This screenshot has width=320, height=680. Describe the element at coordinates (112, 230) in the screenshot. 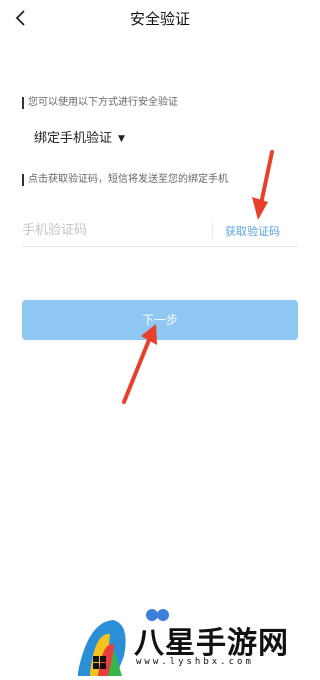

I see `sms-code-input` at that location.